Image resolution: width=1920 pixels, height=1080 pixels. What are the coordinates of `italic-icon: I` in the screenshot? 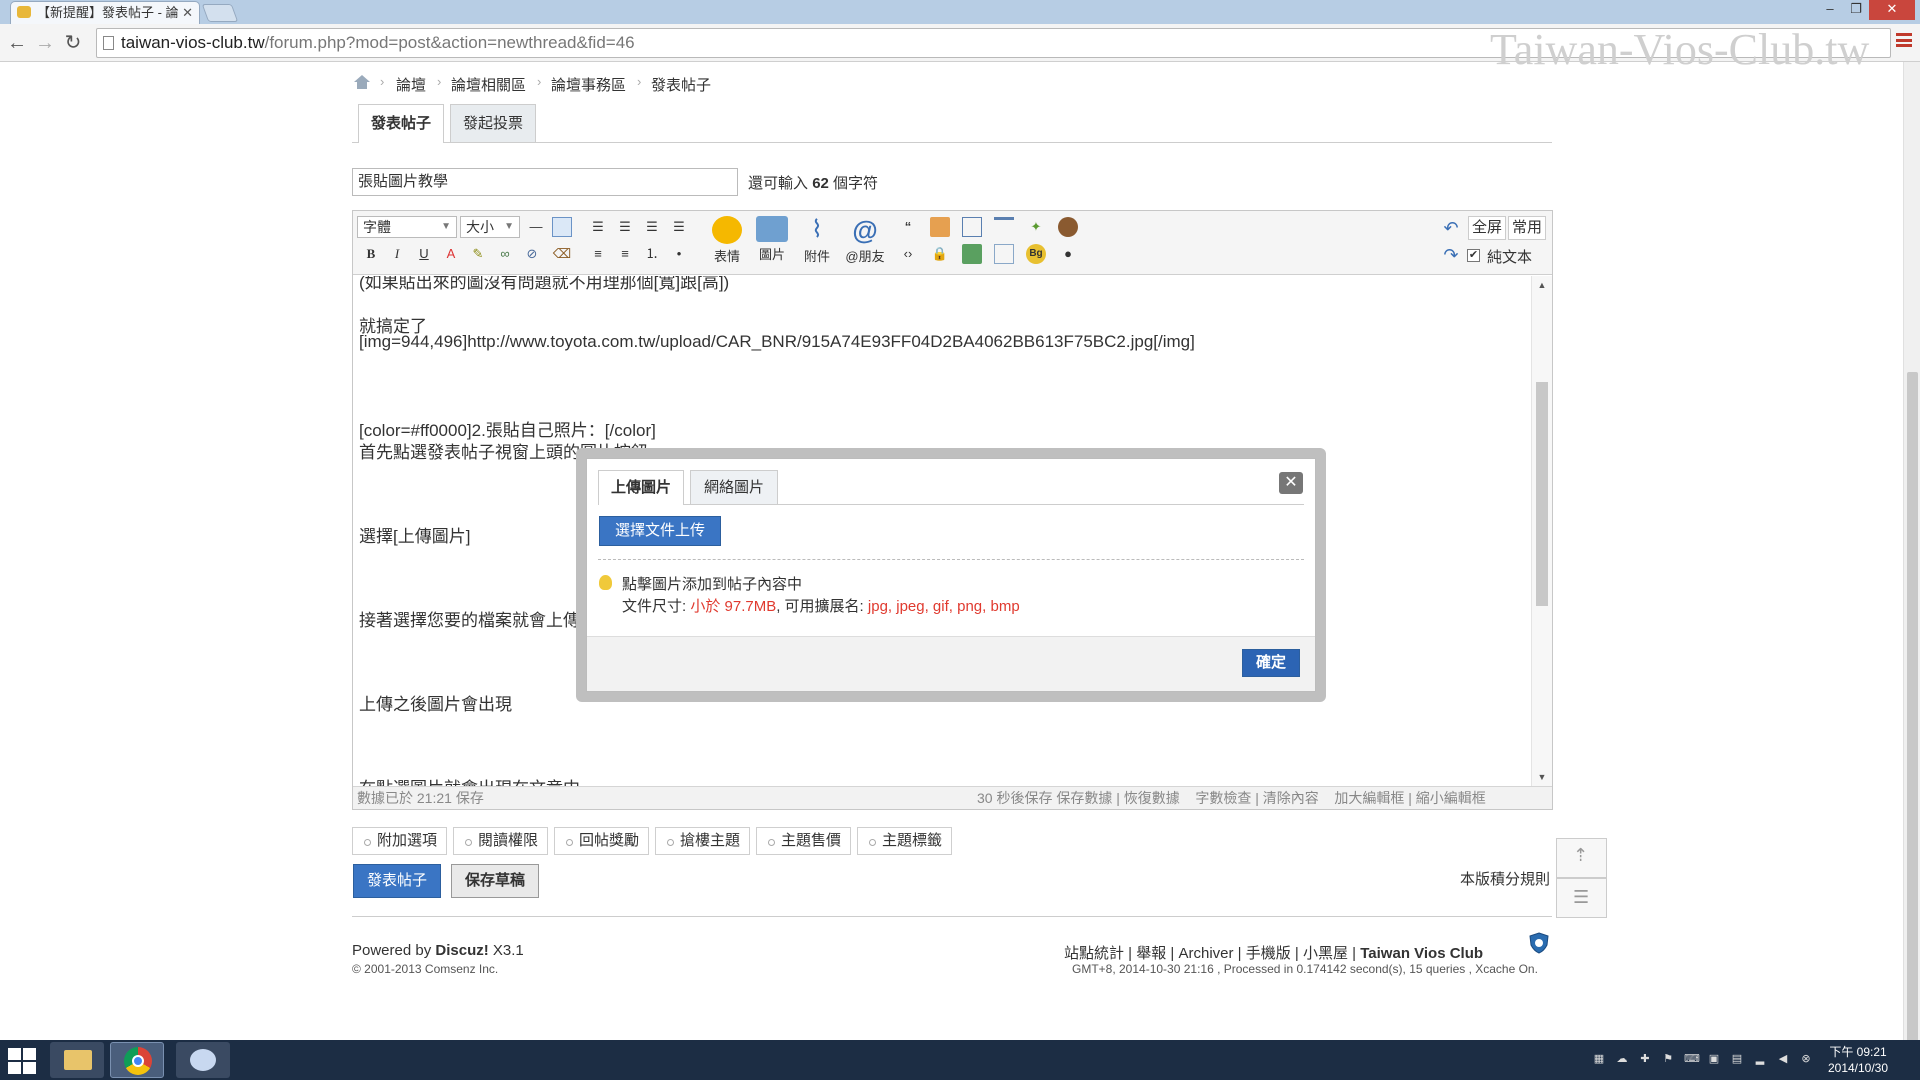 It's located at (397, 254).